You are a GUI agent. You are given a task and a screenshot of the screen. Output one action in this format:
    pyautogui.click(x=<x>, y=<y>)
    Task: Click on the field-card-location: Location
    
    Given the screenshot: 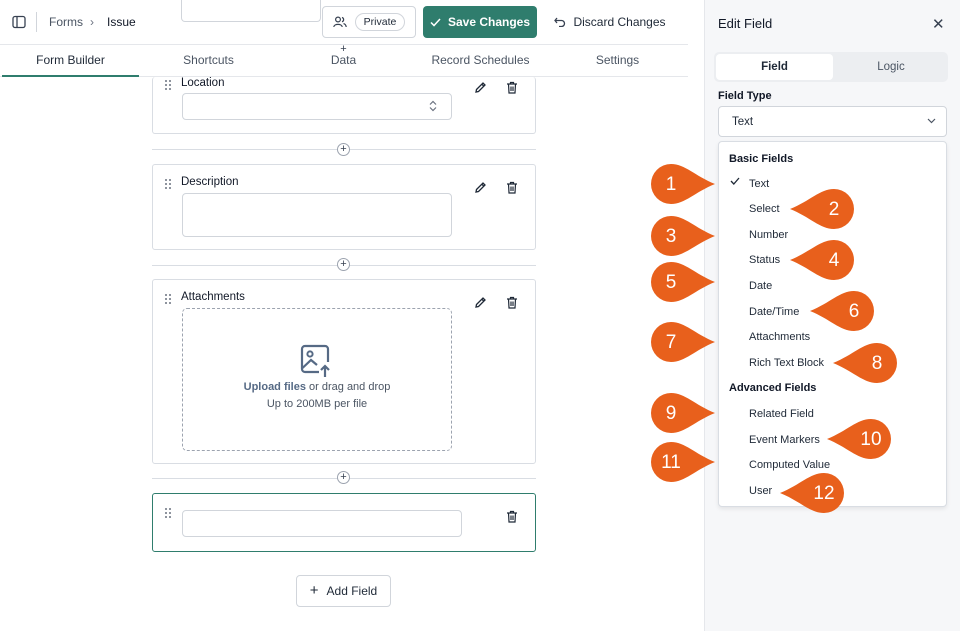 What is the action you would take?
    pyautogui.click(x=344, y=105)
    